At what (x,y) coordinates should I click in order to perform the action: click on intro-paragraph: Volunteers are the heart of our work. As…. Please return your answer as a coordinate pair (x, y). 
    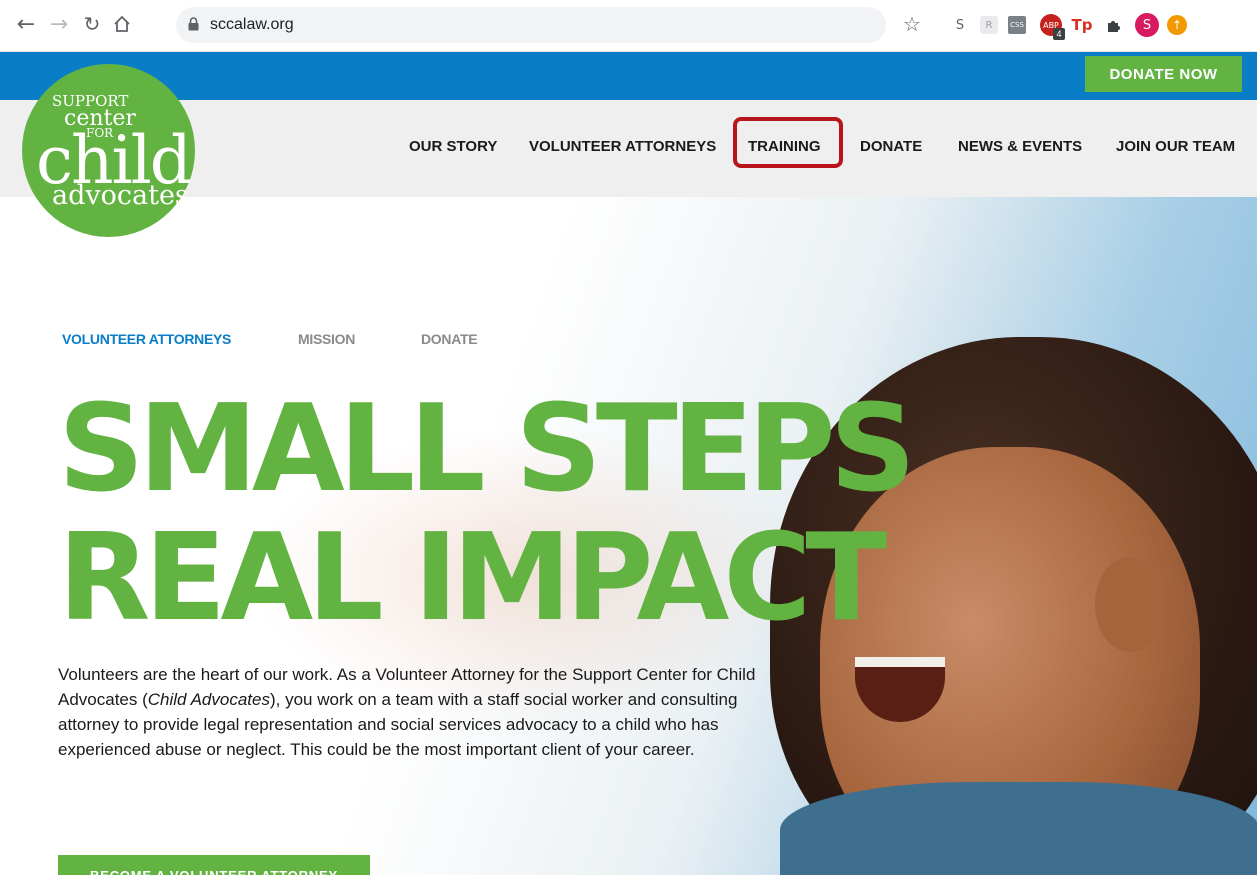
    Looking at the image, I should click on (418, 712).